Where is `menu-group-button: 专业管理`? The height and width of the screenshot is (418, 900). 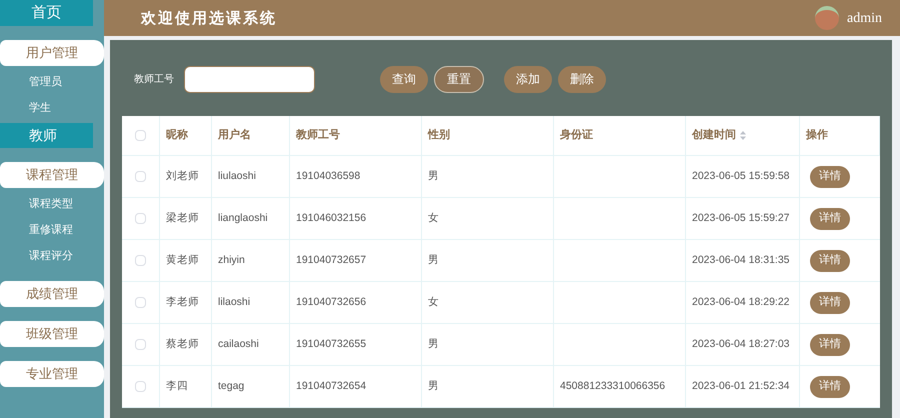 menu-group-button: 专业管理 is located at coordinates (52, 374).